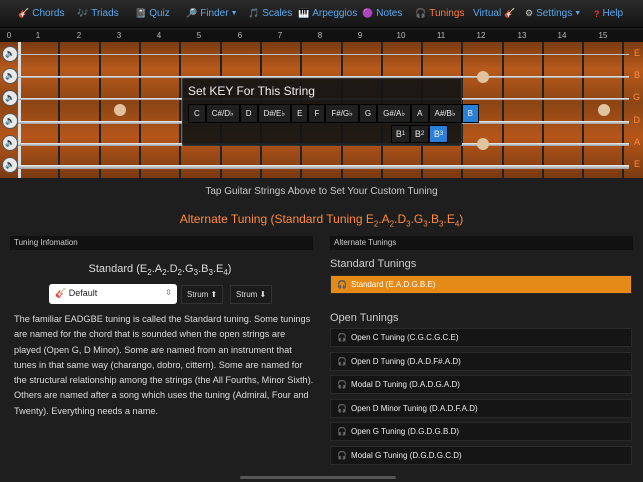 The height and width of the screenshot is (482, 643). I want to click on nav-help: ? Help, so click(608, 13).